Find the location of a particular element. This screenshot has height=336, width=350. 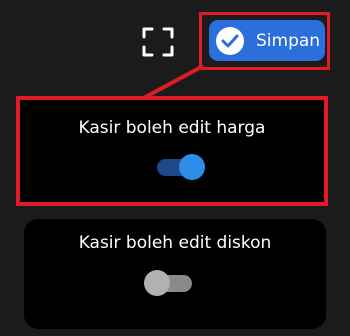

save-button: Simpan is located at coordinates (267, 40).